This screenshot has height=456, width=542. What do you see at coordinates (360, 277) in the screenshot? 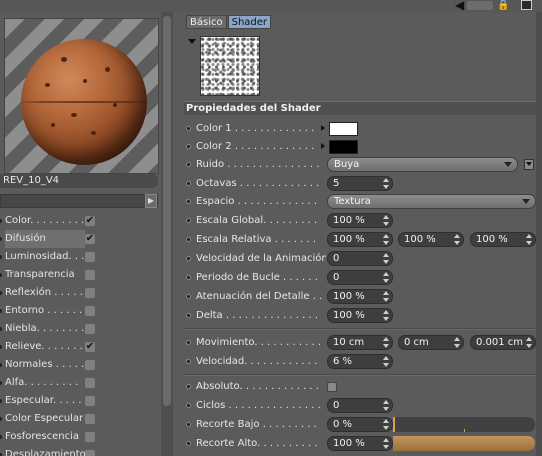
I see `periodo-bucle-input: 0` at bounding box center [360, 277].